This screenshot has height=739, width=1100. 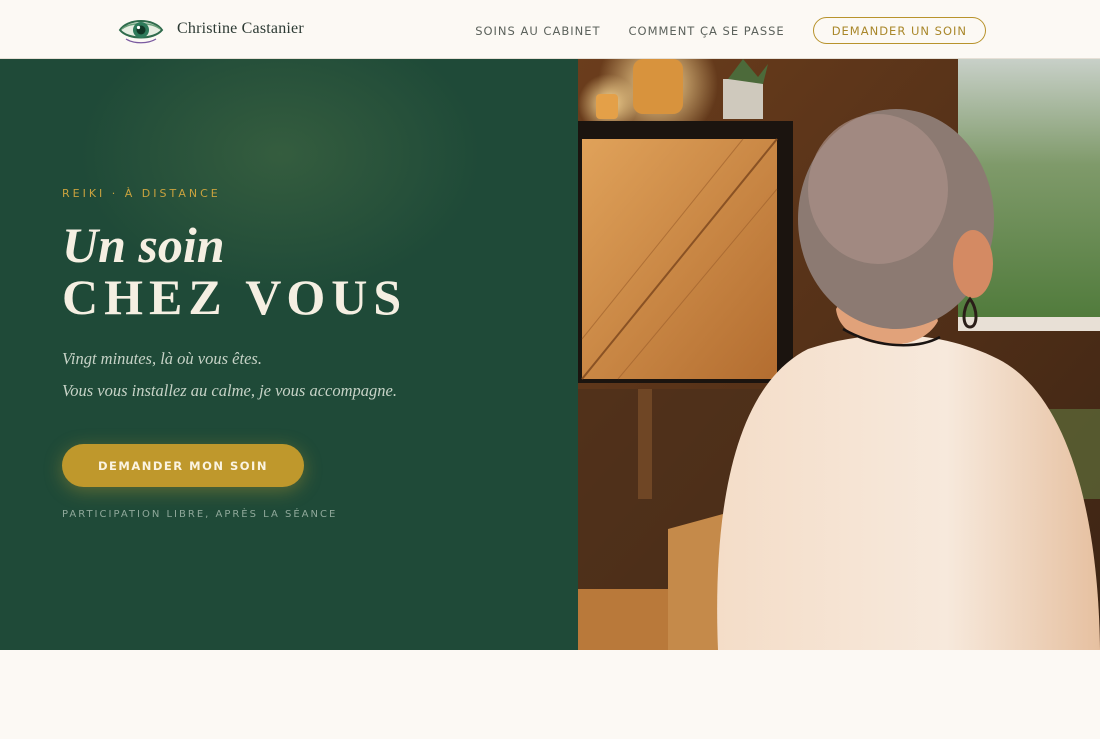 What do you see at coordinates (240, 28) in the screenshot?
I see `brand-name: Christine Castanier` at bounding box center [240, 28].